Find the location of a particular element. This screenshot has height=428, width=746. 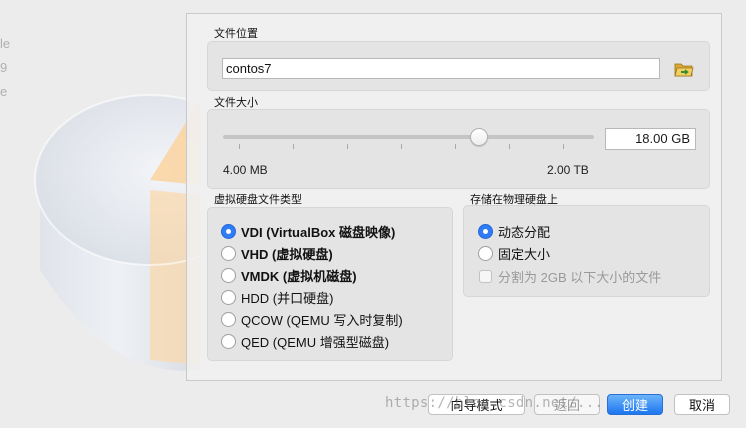

disk-type-option-vhd: VHD (虚拟硬盘) is located at coordinates (277, 253).